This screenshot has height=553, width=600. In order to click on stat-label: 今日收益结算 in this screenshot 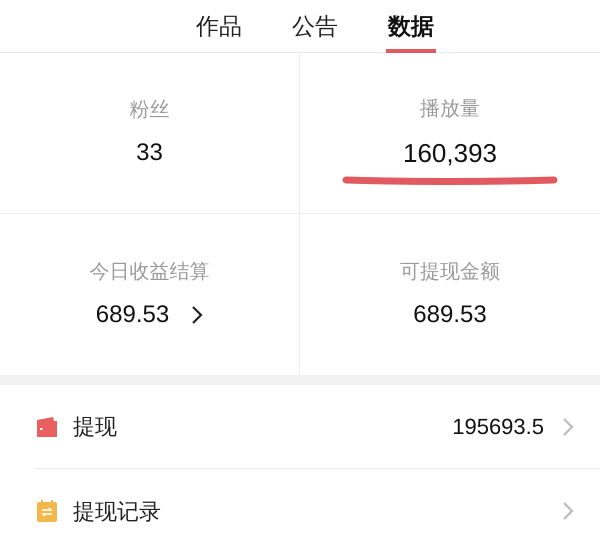, I will do `click(150, 272)`.